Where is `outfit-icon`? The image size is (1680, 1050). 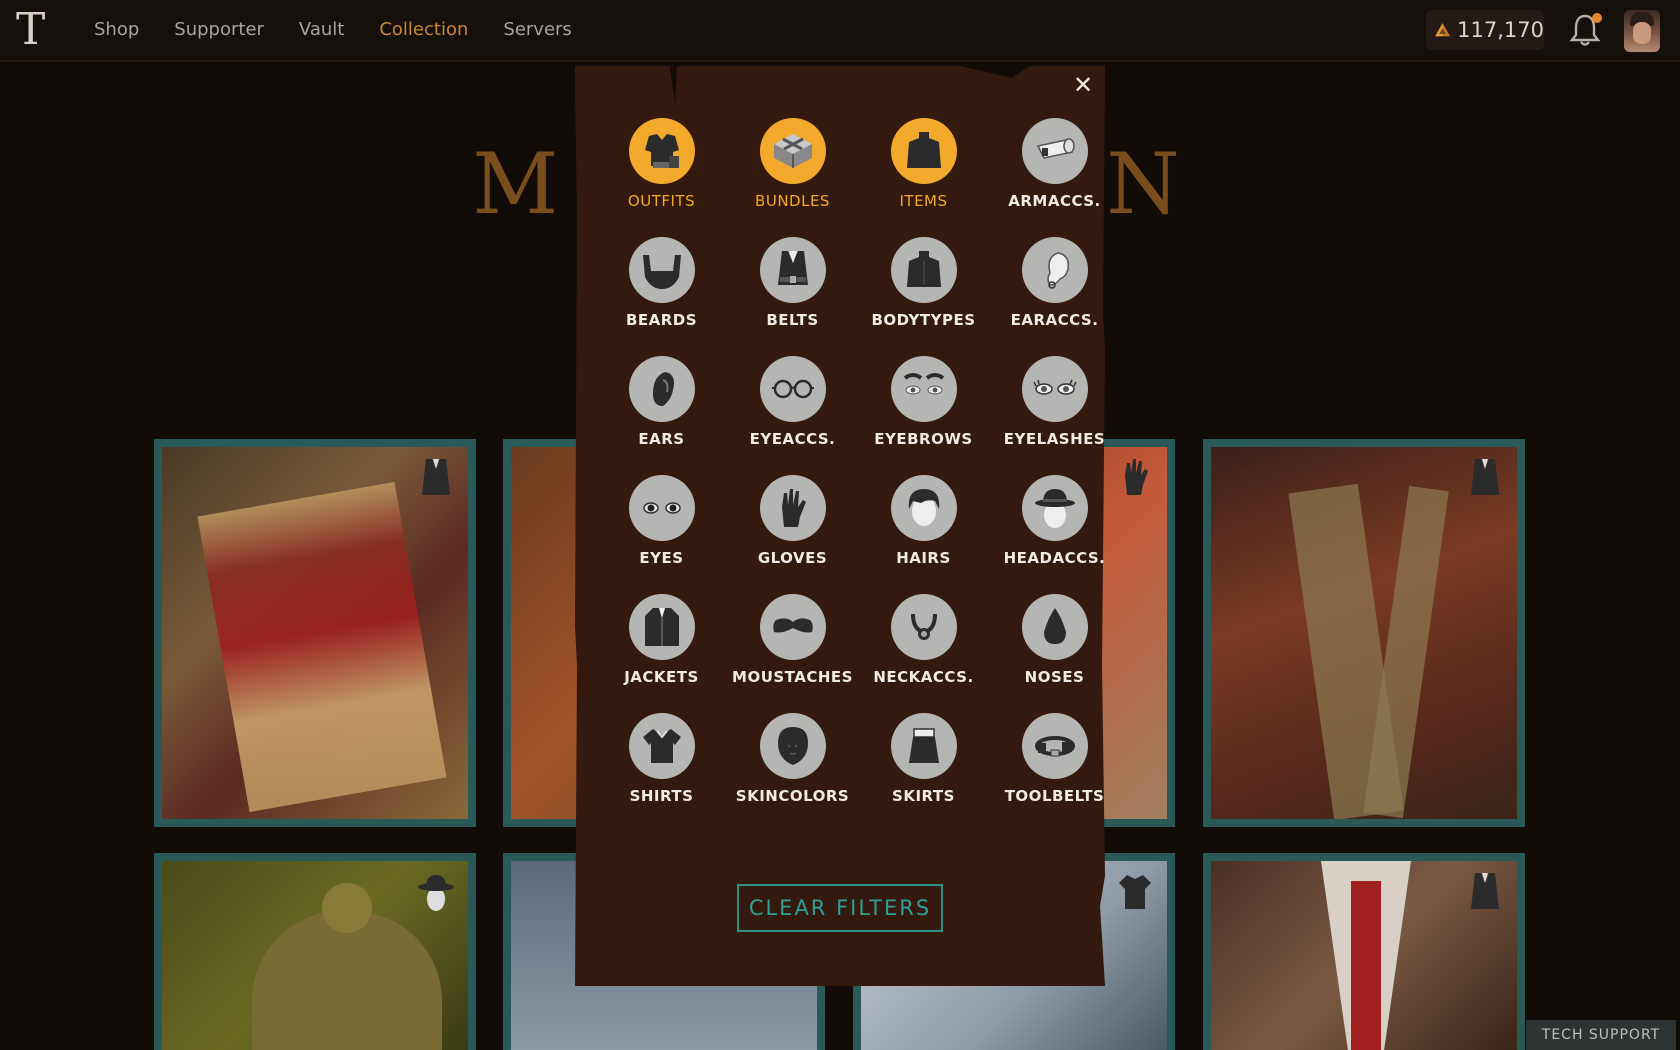 outfit-icon is located at coordinates (661, 151).